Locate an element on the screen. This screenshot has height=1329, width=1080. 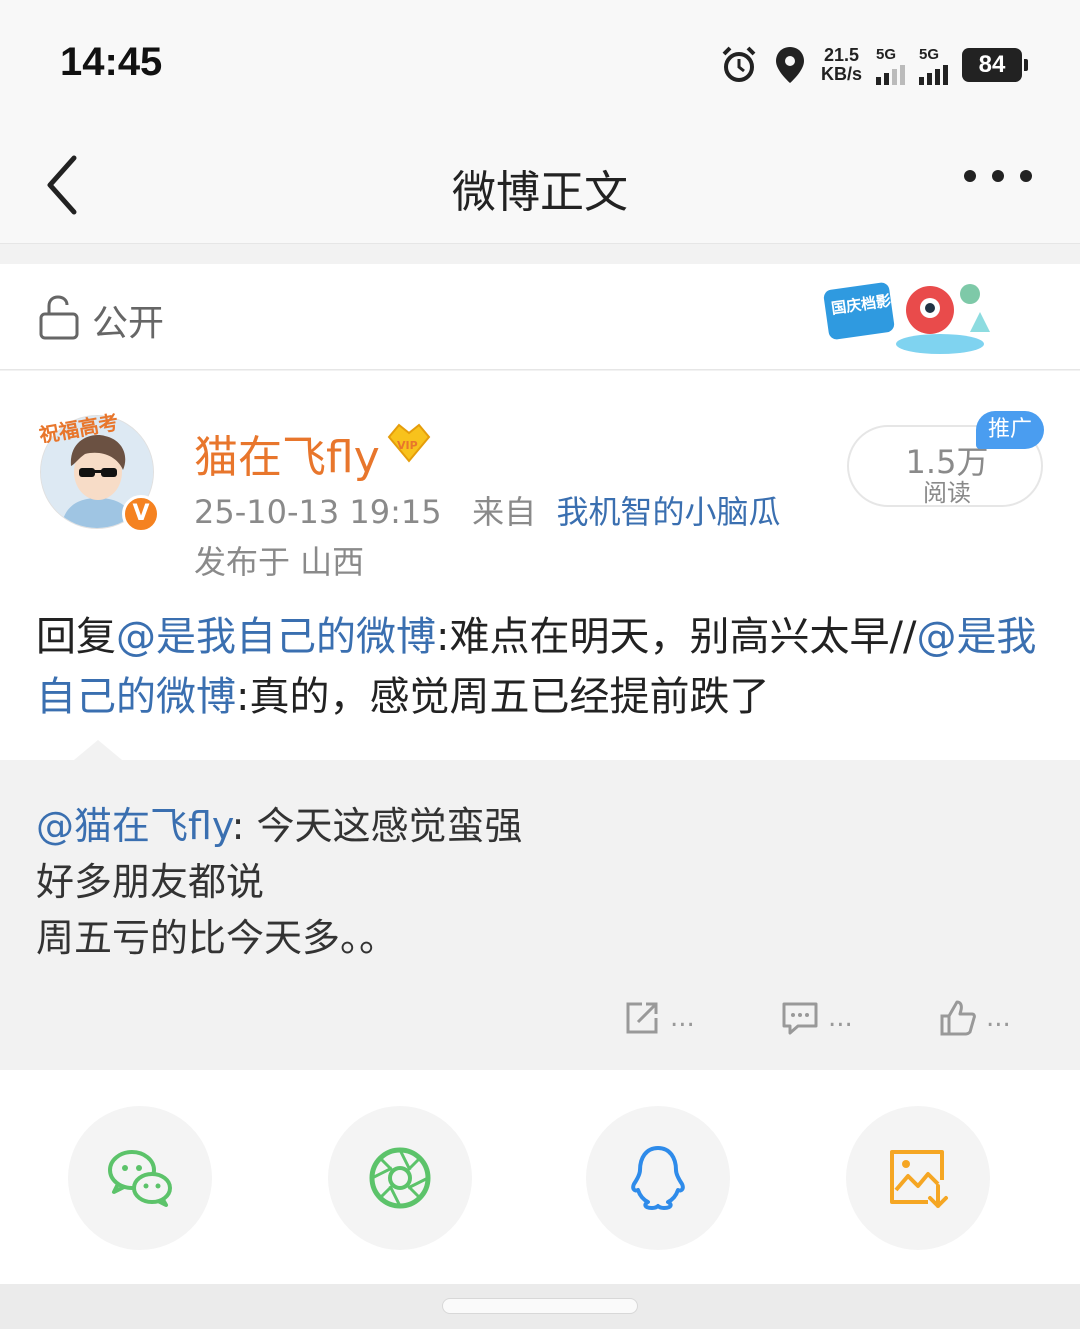
reply-prefix: 回复 is located at coordinates (76, 637).